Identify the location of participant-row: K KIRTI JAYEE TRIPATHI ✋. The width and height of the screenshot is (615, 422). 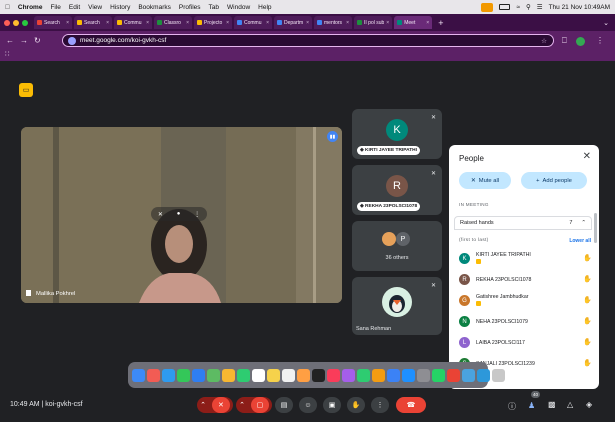
(525, 258).